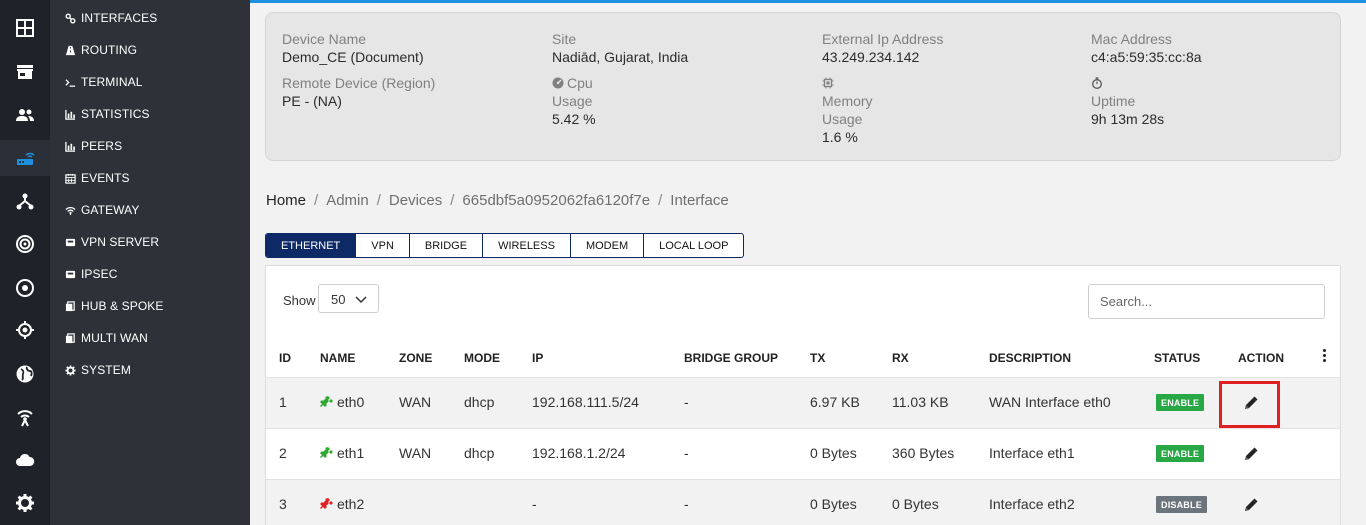 The width and height of the screenshot is (1366, 525). I want to click on rail-item-topology, so click(25, 201).